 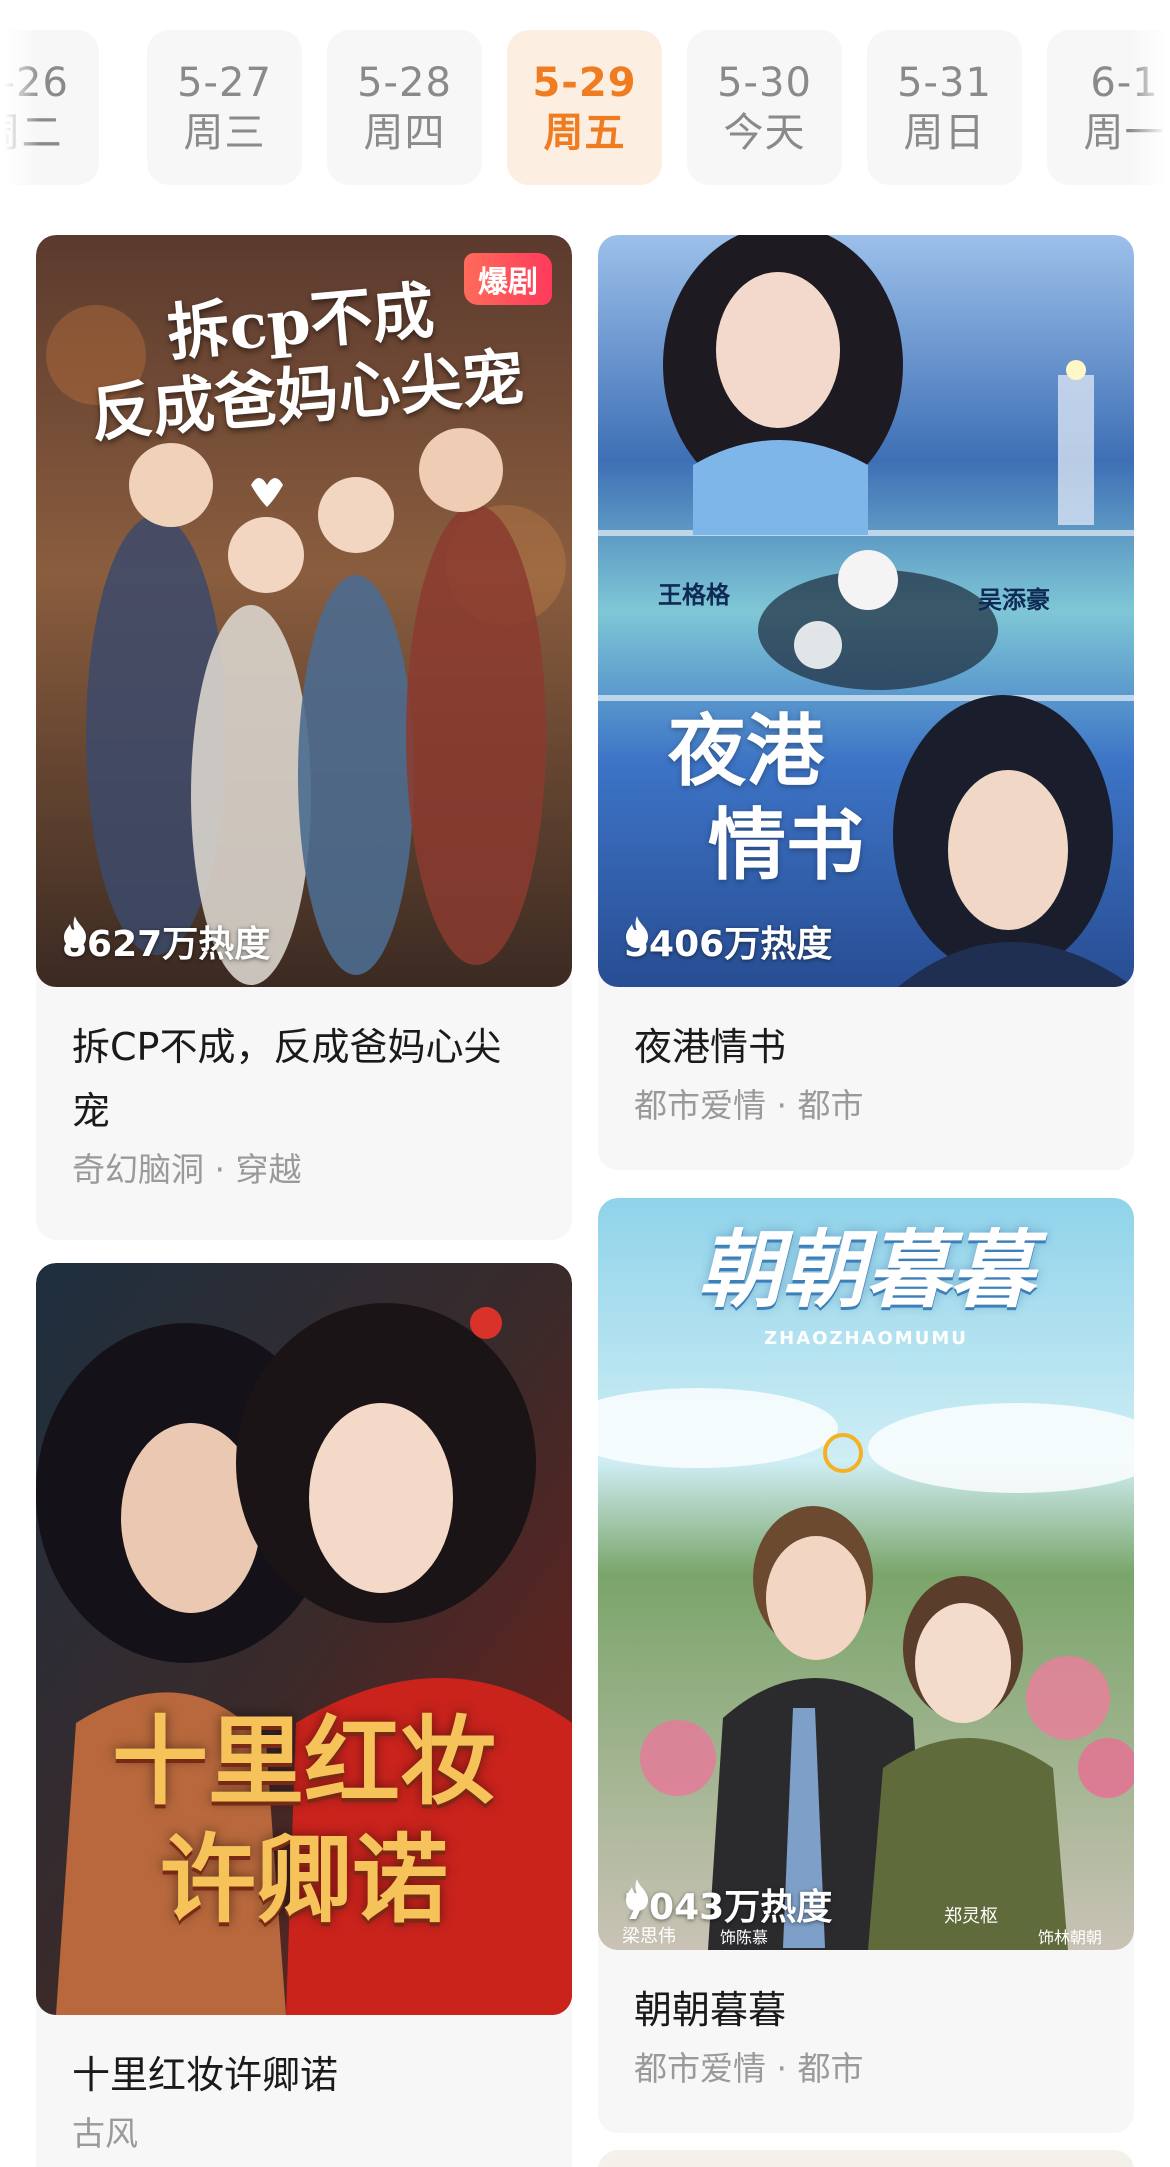 I want to click on poster-title-line: 夜港, so click(x=745, y=751).